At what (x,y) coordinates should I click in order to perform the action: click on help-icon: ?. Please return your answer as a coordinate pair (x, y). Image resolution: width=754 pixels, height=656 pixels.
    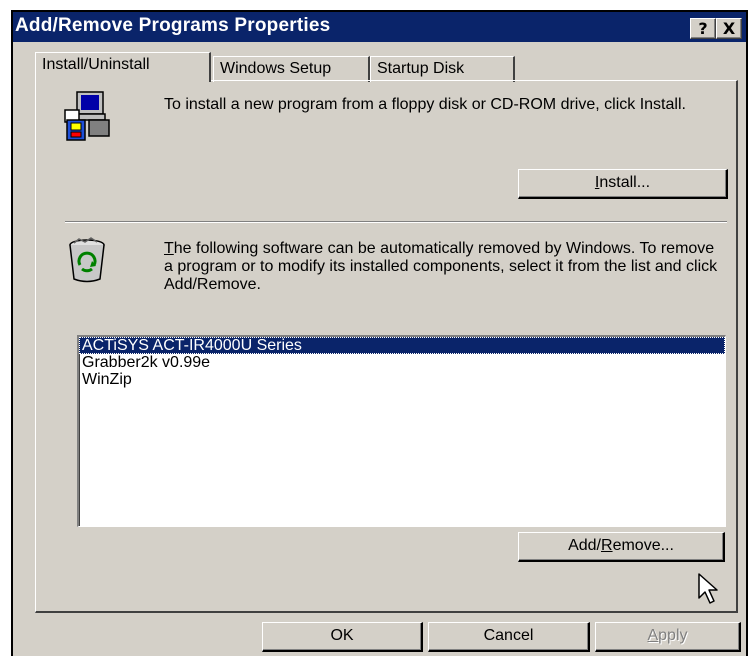
    Looking at the image, I should click on (703, 28).